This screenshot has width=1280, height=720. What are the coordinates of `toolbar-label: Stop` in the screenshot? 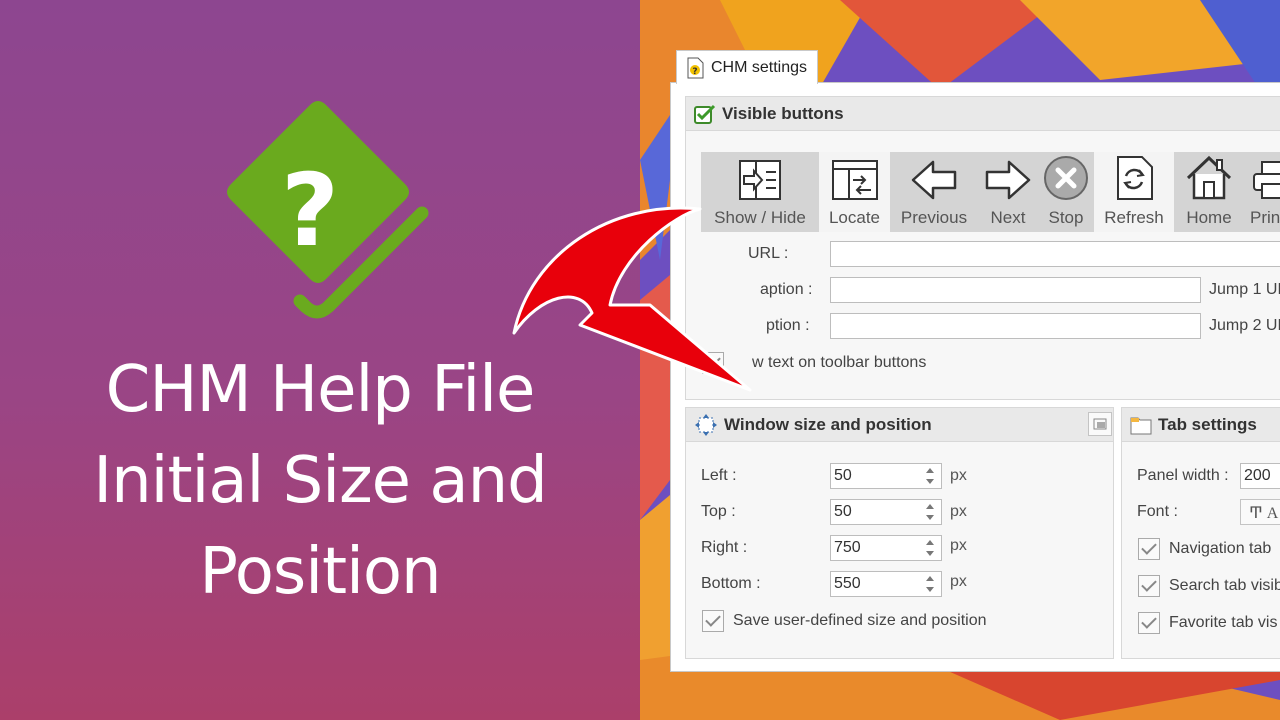 It's located at (1066, 217).